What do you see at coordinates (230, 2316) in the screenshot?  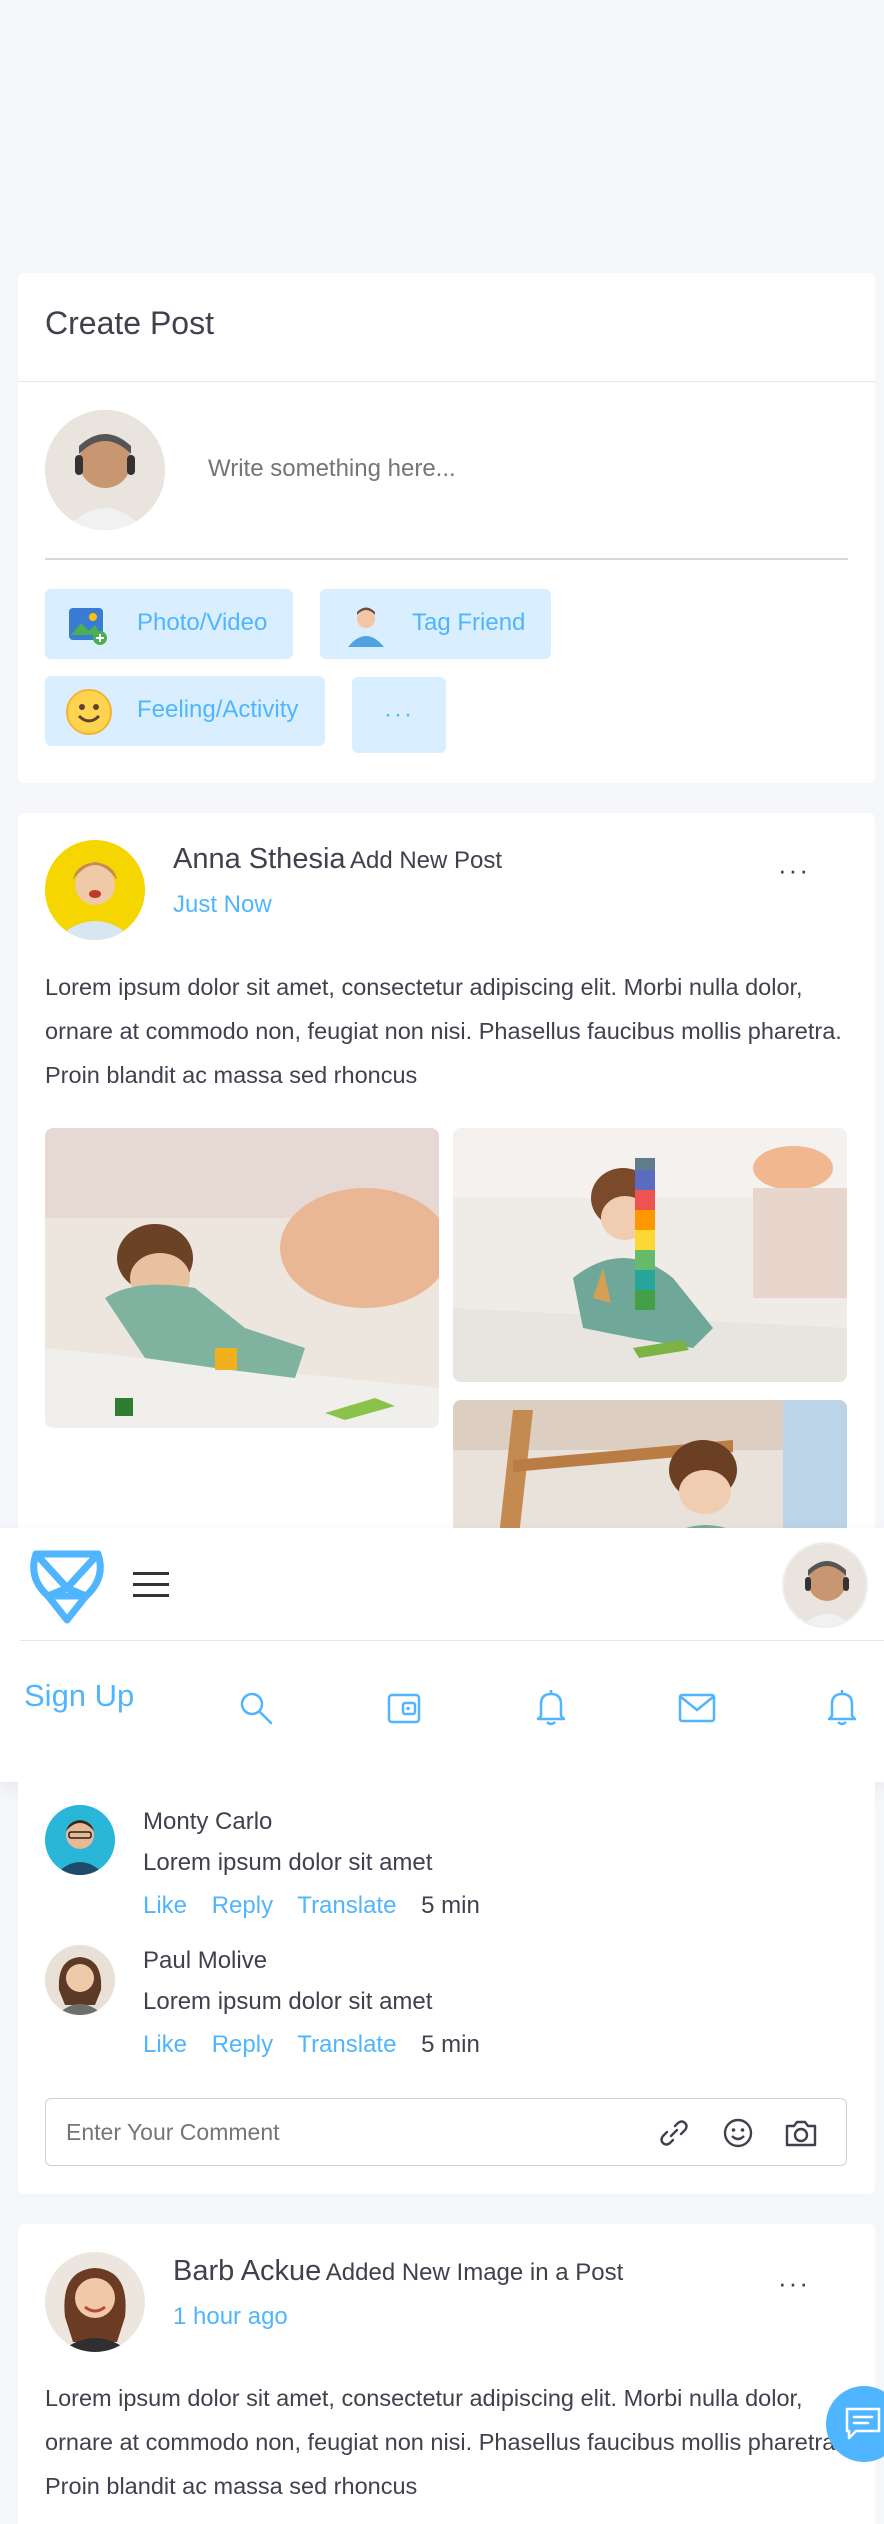 I see `post-time: 1 hour ago` at bounding box center [230, 2316].